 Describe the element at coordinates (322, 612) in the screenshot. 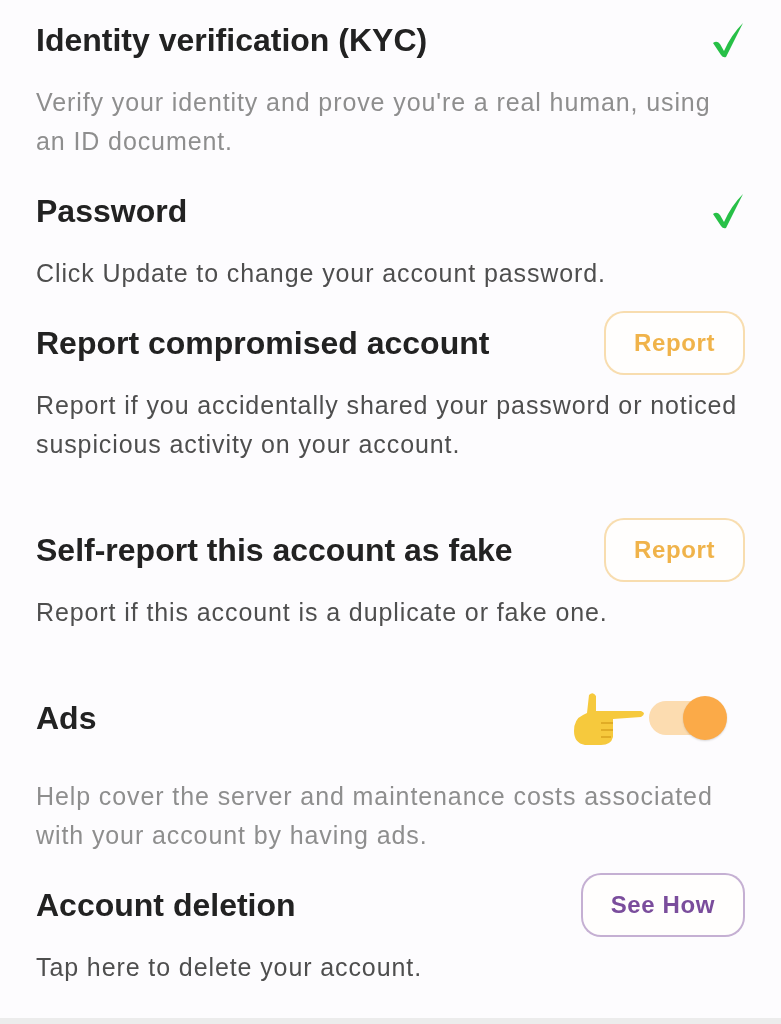

I see `section-description: Report if this account is a duplicate or fake one.` at that location.